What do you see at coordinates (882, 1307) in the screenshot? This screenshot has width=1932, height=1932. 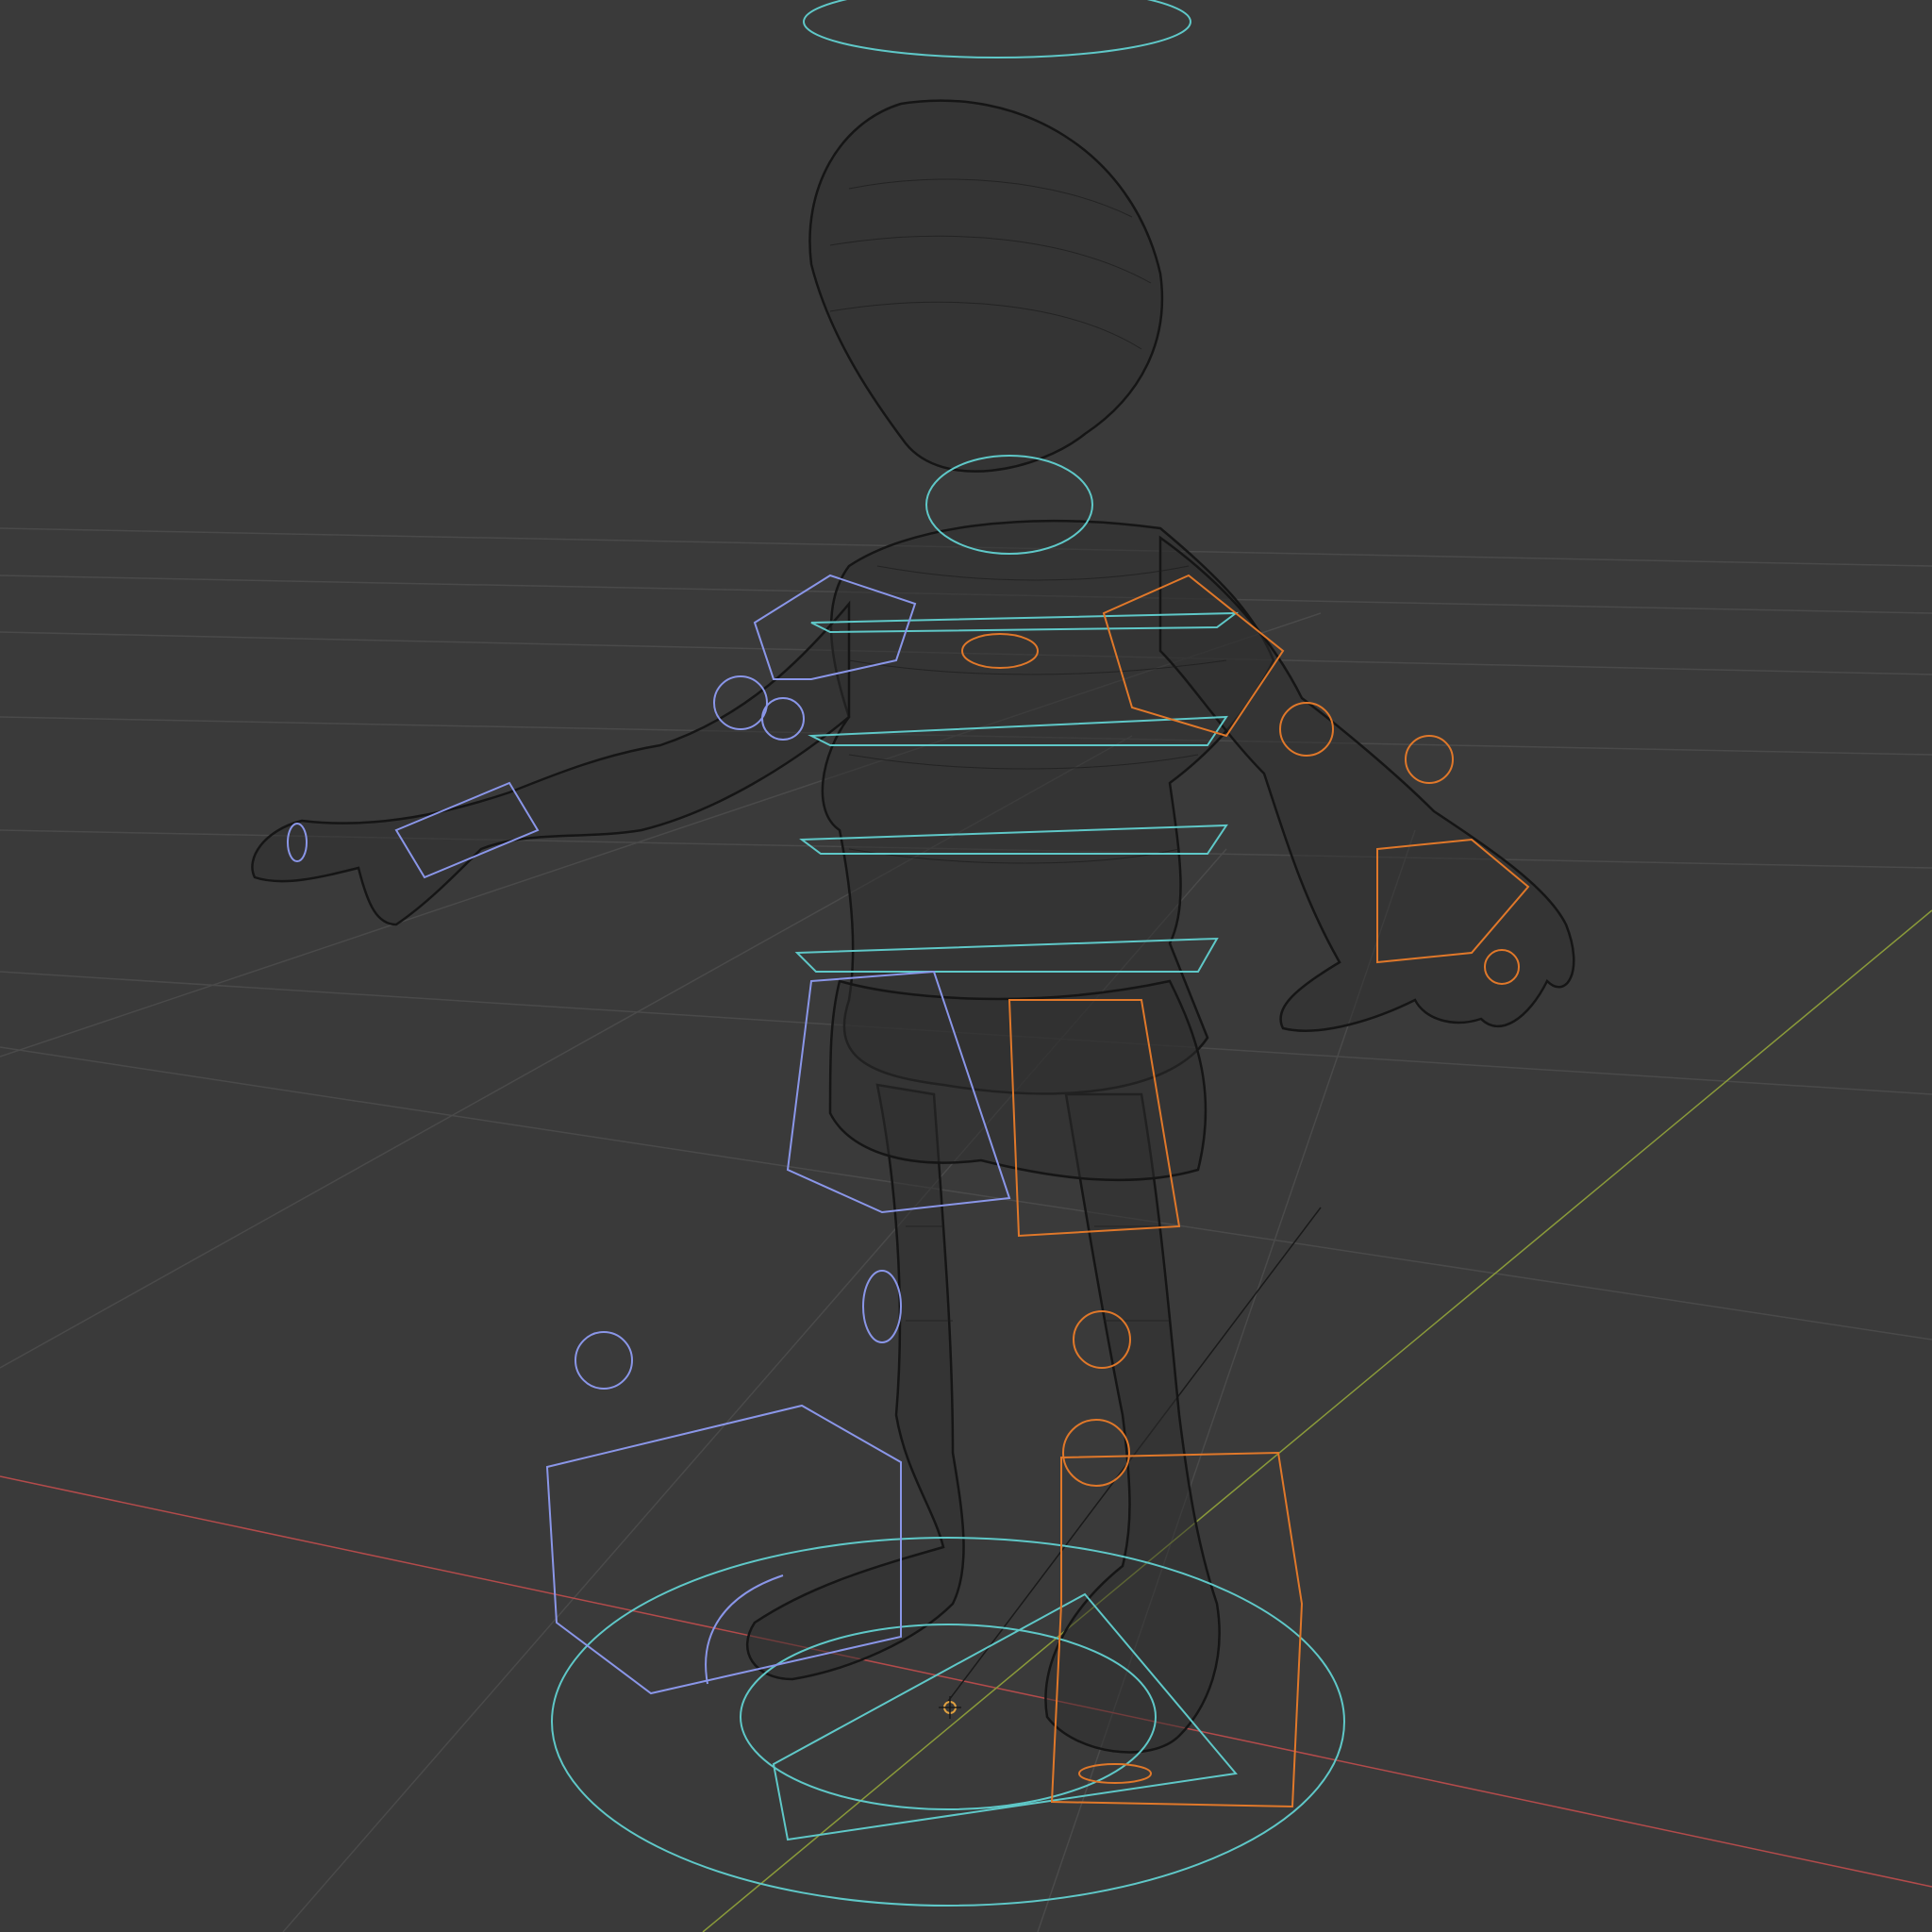 I see `knee-l-control` at bounding box center [882, 1307].